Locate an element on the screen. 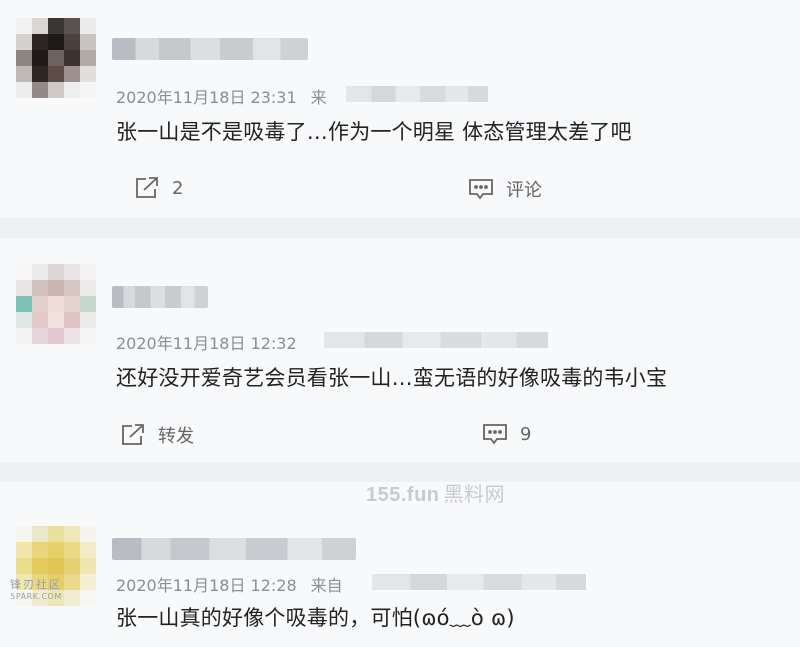  share-button: 转发 is located at coordinates (157, 435).